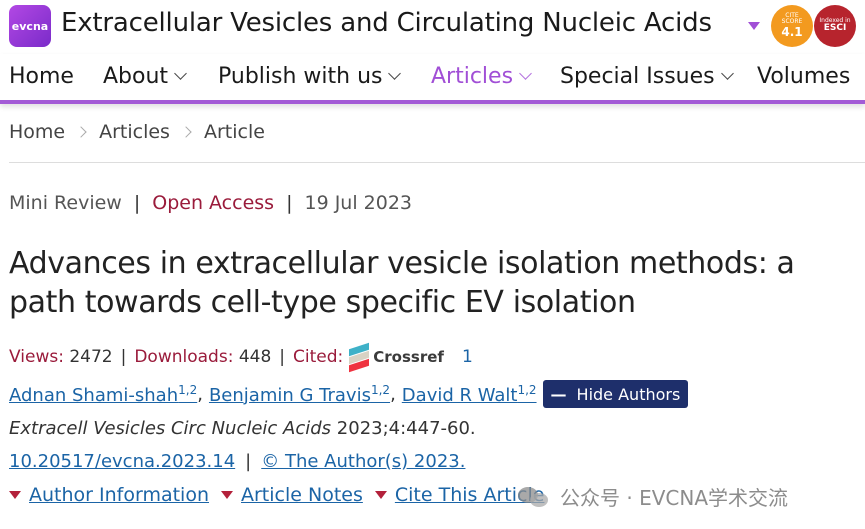 The image size is (865, 529). I want to click on journal-logo: evcna, so click(30, 26).